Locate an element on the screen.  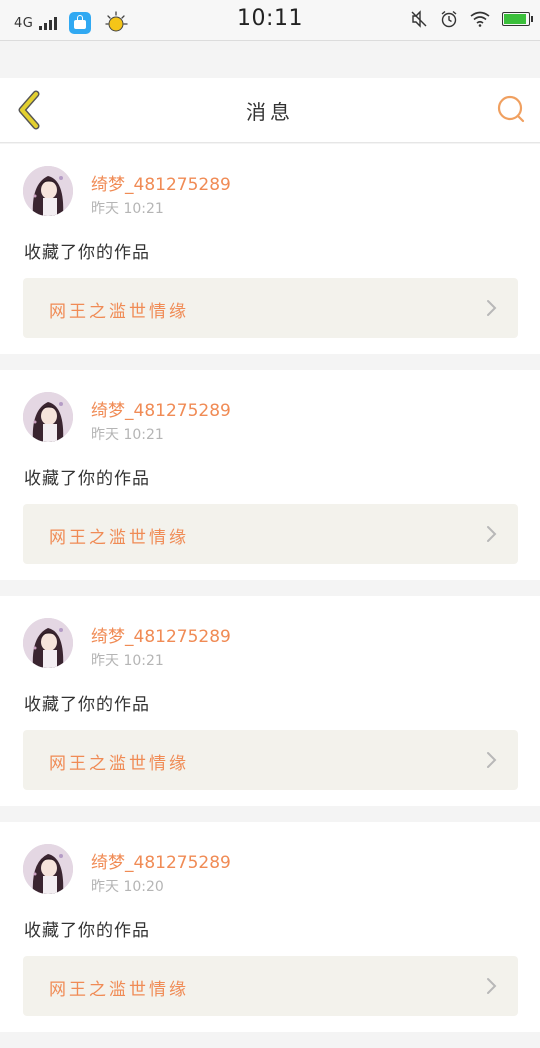
page-title: 消息 is located at coordinates (270, 112).